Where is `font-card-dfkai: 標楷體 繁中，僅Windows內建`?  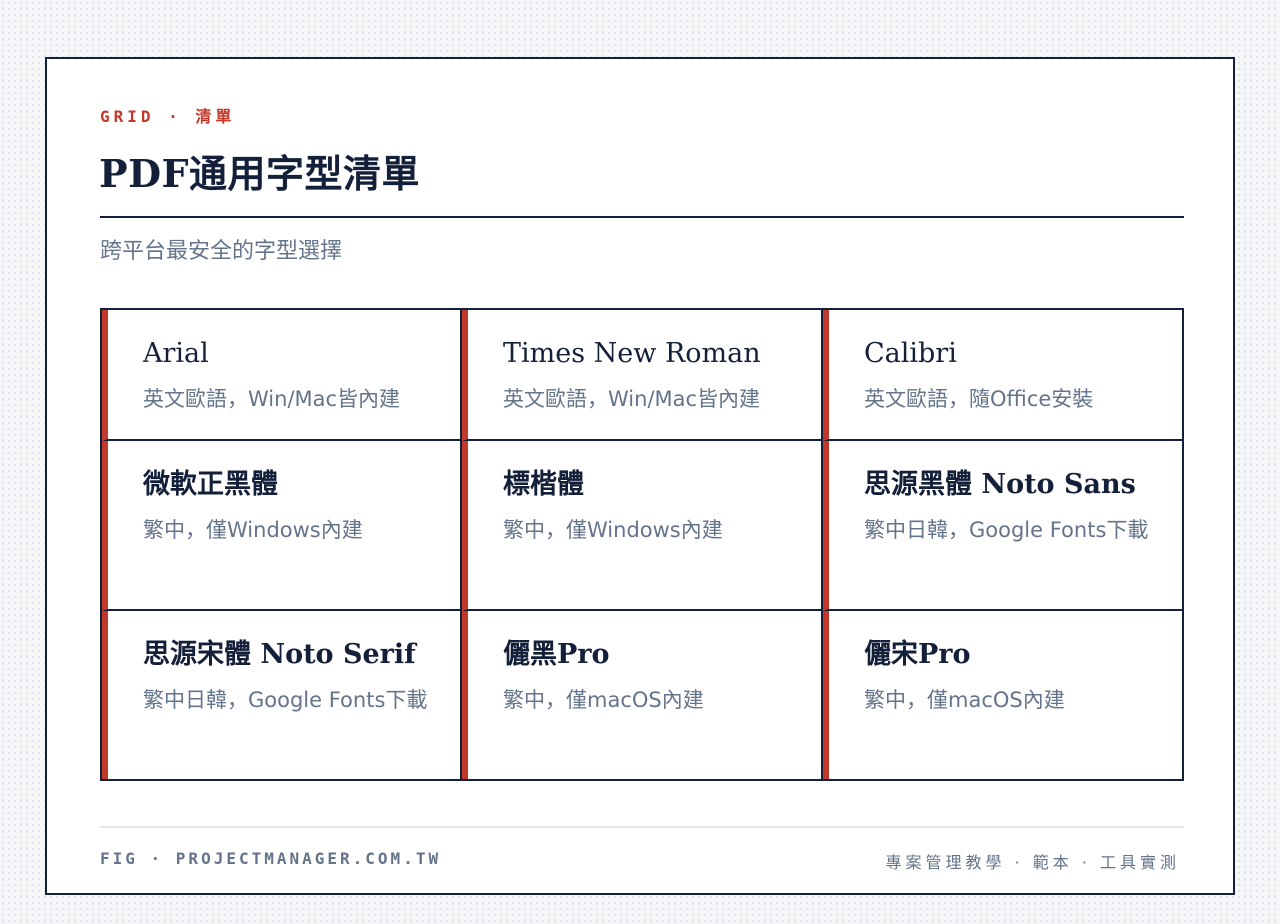 font-card-dfkai: 標楷體 繁中，僅Windows內建 is located at coordinates (642, 526).